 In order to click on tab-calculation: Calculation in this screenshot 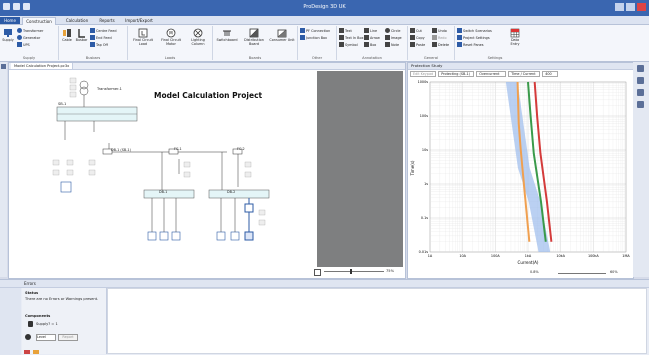, I will do `click(77, 20)`.